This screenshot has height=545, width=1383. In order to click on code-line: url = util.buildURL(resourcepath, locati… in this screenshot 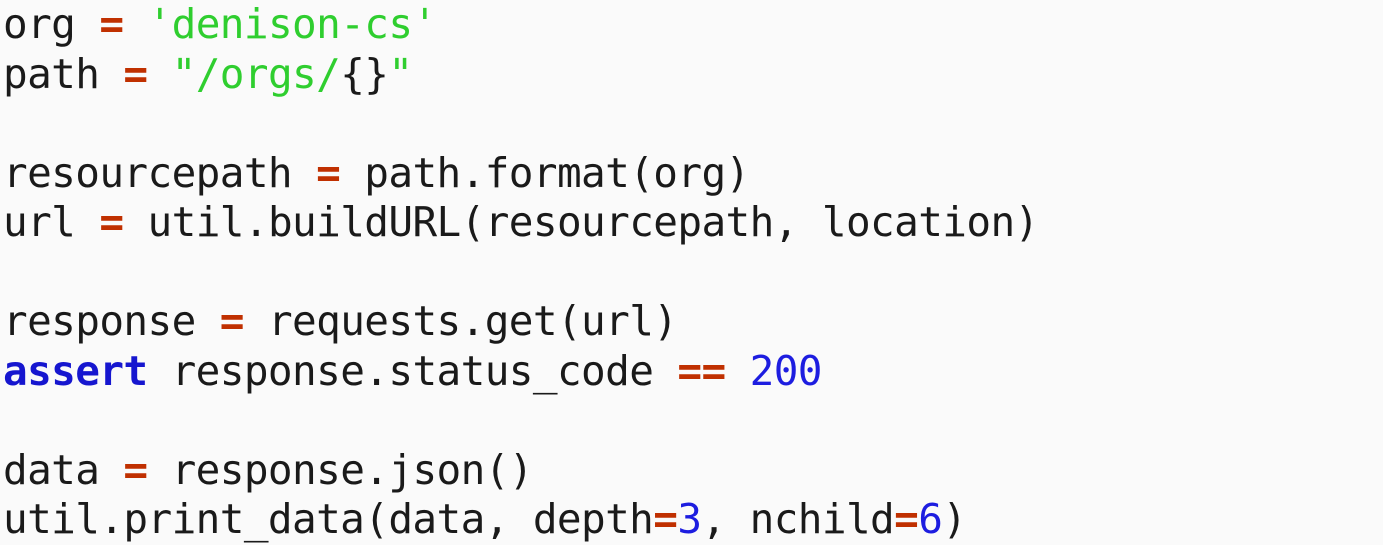, I will do `click(691, 223)`.